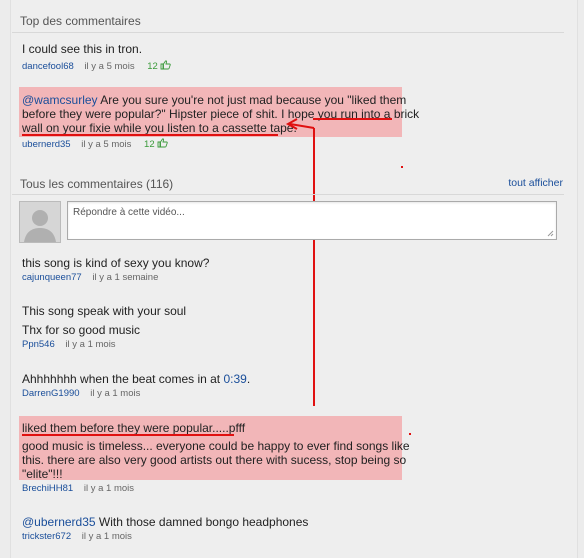 The width and height of the screenshot is (584, 558). What do you see at coordinates (42, 474) in the screenshot?
I see `comment-text-line: "elite"!!!` at bounding box center [42, 474].